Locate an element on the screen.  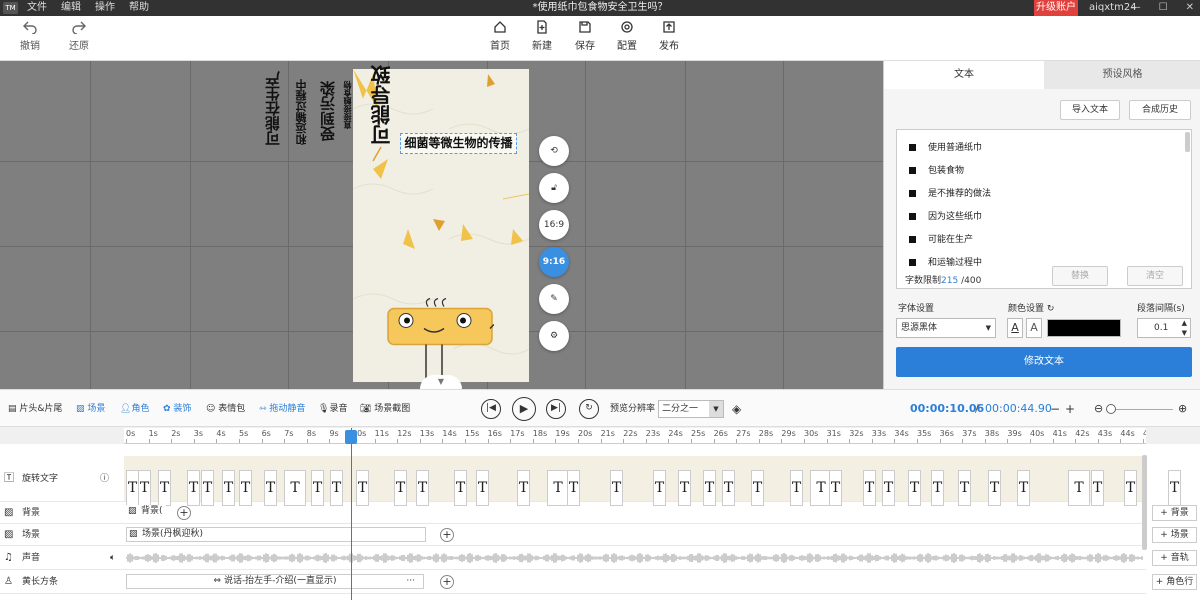
caption-text-box: 细菌等微生物的传播 is located at coordinates (458, 143).